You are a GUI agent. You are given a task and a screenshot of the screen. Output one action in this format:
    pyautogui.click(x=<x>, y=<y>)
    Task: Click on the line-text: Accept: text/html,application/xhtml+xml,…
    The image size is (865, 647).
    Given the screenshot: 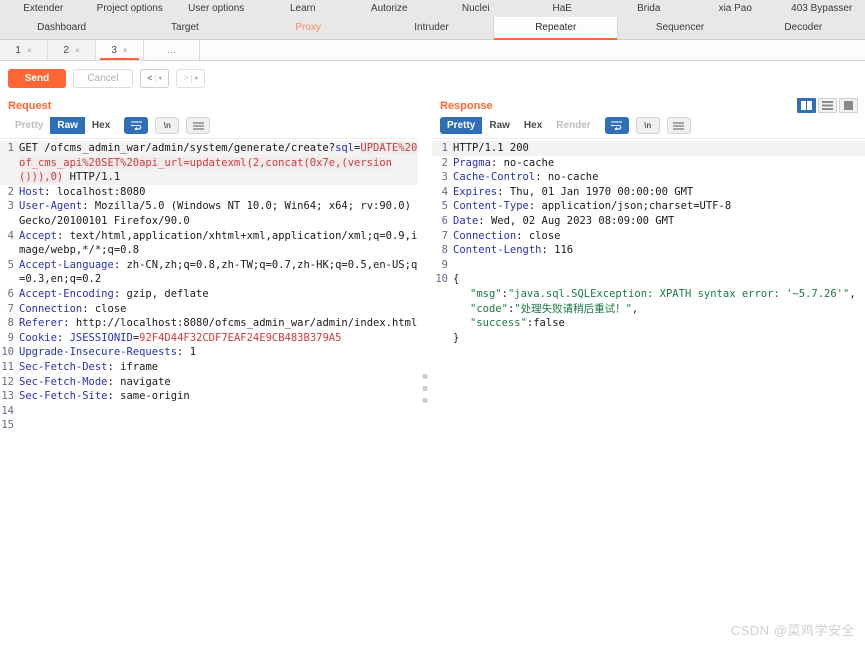 What is the action you would take?
    pyautogui.click(x=218, y=243)
    